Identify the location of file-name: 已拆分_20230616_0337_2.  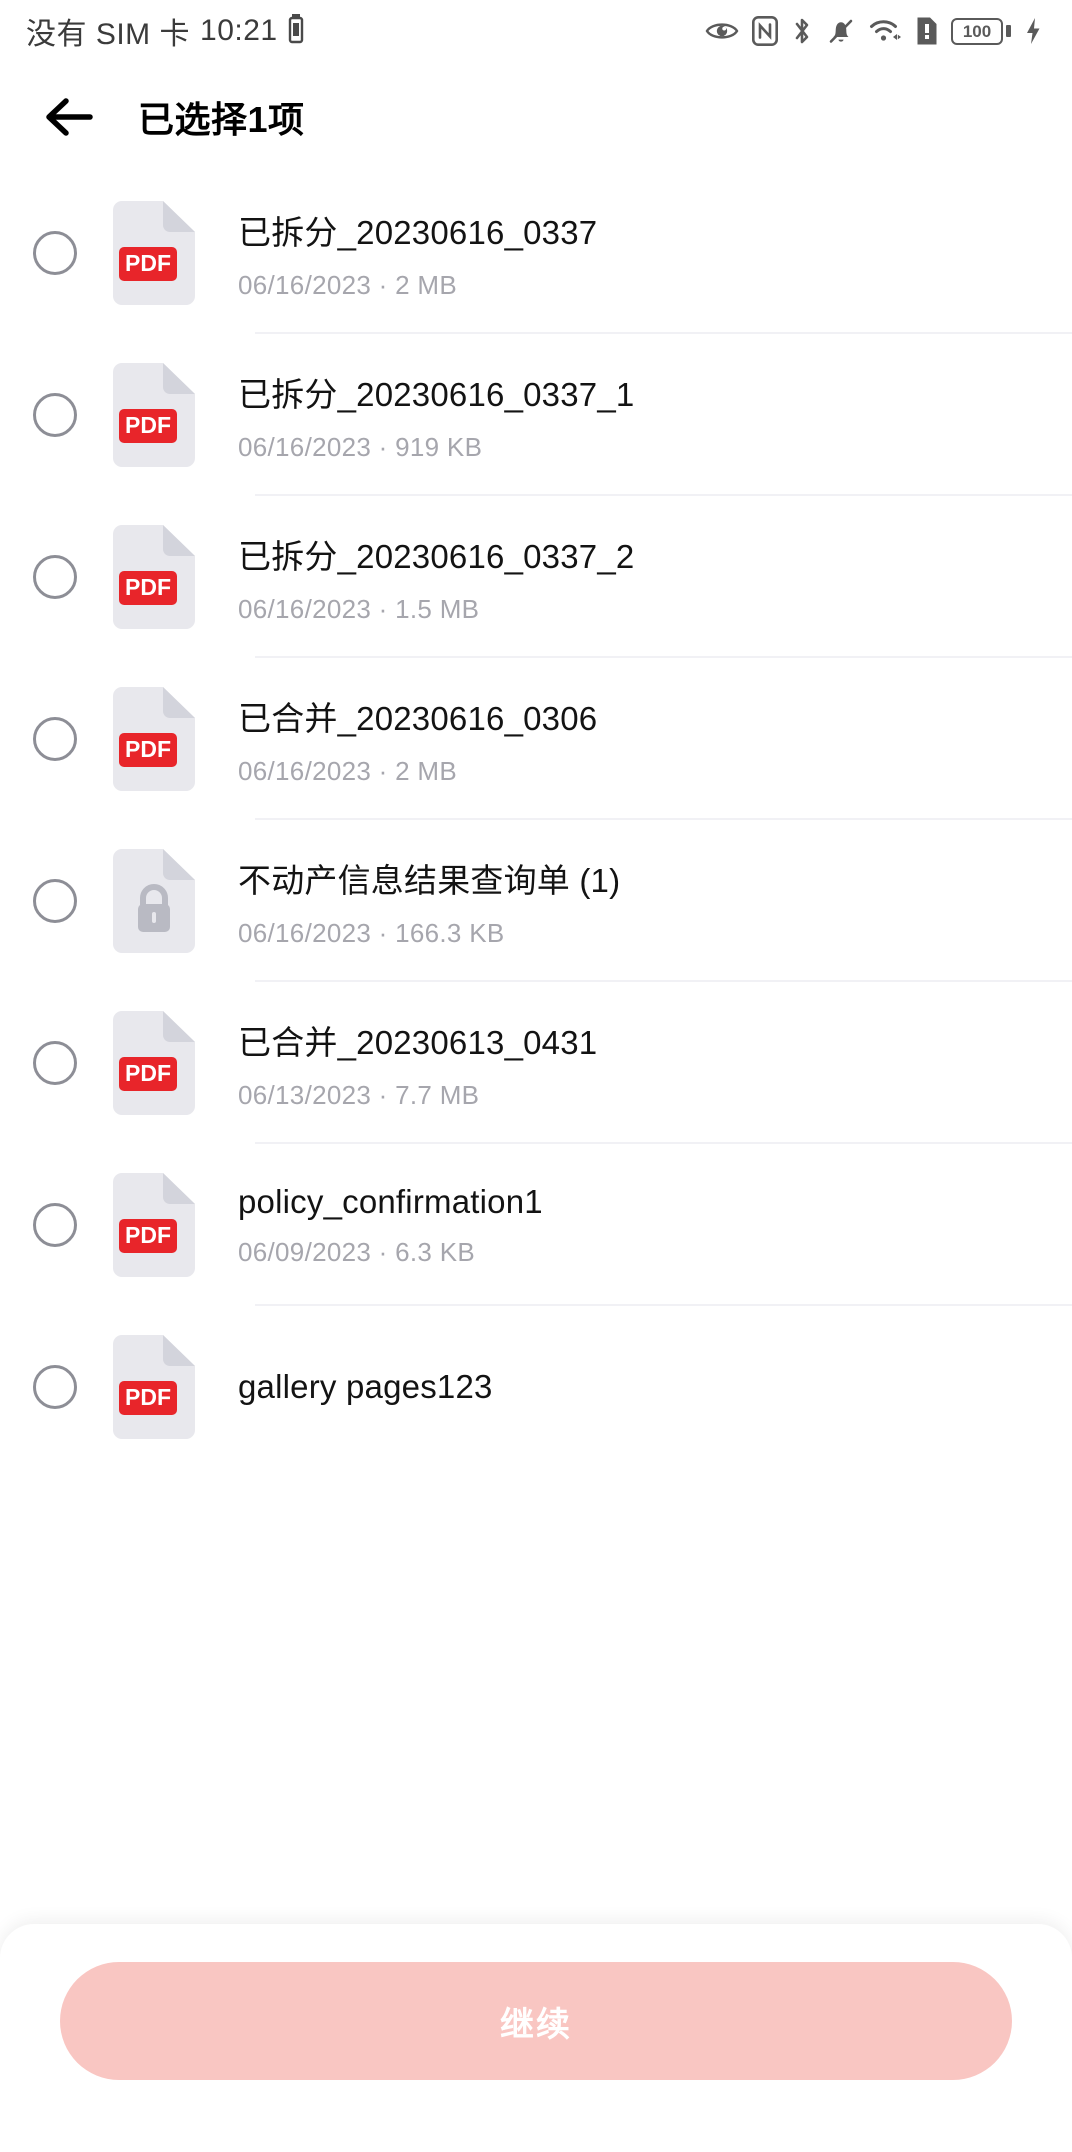
(436, 556).